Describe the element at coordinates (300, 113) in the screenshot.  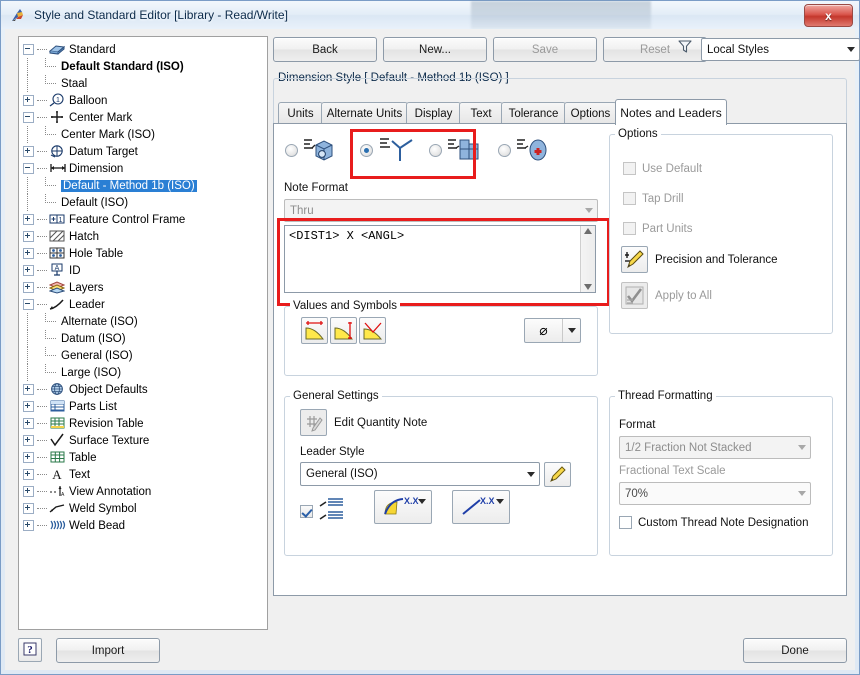
I see `tab-units: Units` at that location.